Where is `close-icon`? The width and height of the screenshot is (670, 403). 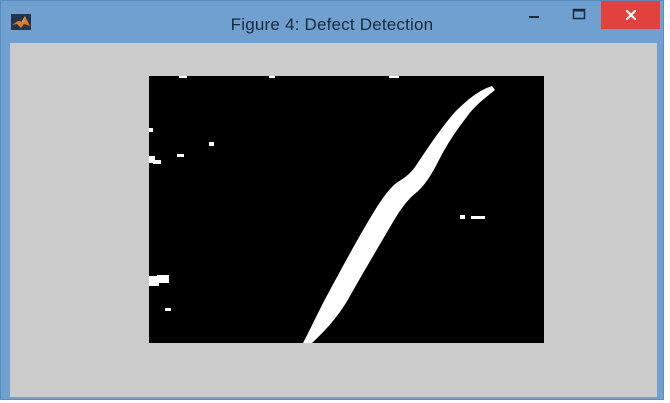 close-icon is located at coordinates (630, 15).